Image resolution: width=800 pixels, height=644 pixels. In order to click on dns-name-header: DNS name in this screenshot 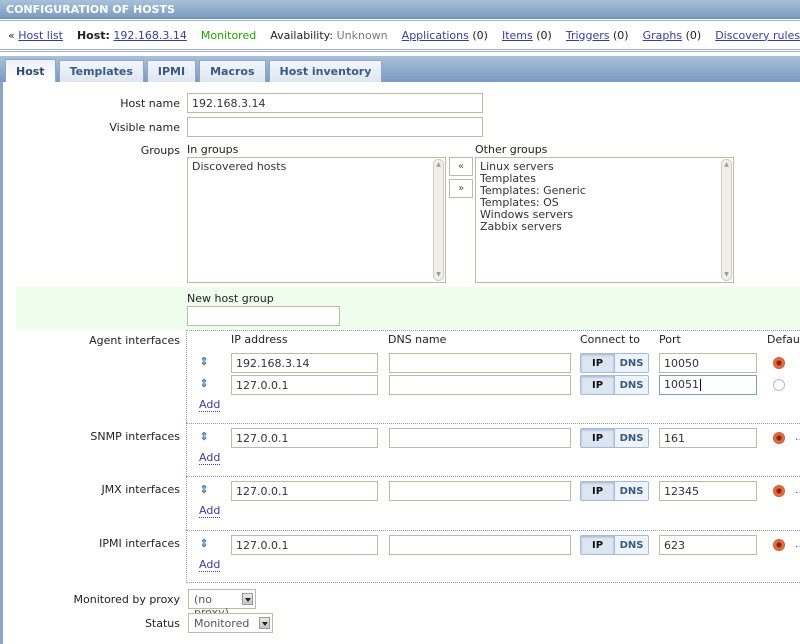, I will do `click(417, 339)`.